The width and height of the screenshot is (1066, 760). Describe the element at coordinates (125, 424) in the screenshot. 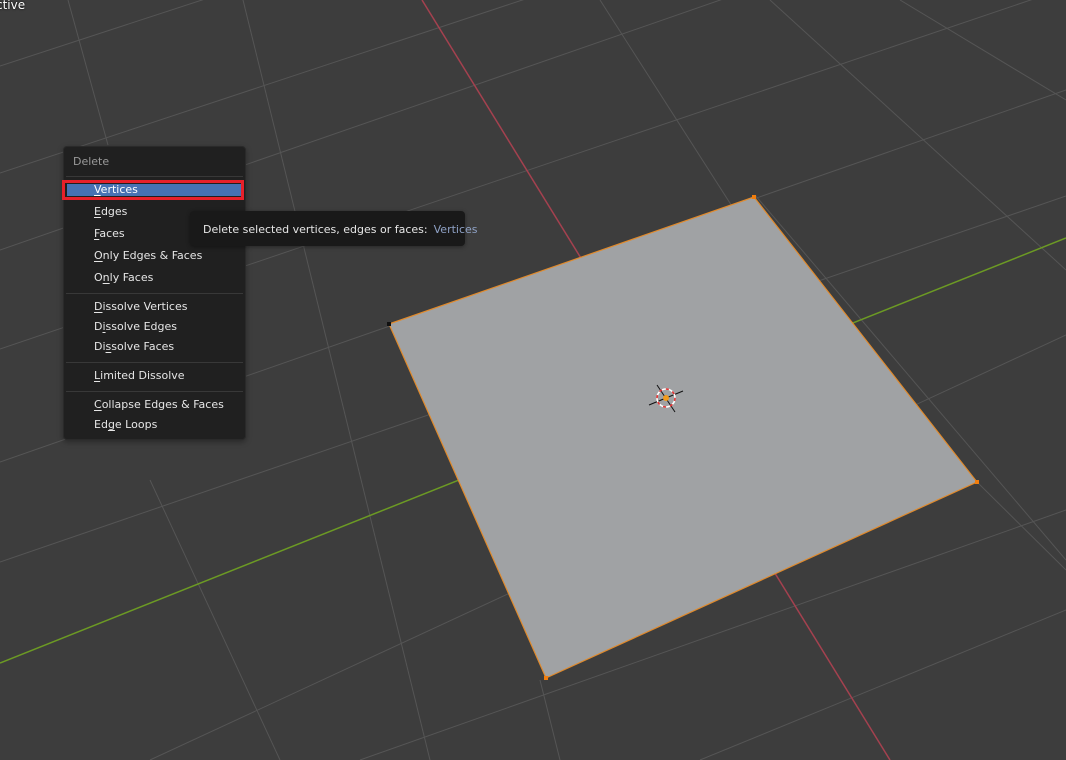

I see `menu-item-edge-loops: Edge Loops` at that location.